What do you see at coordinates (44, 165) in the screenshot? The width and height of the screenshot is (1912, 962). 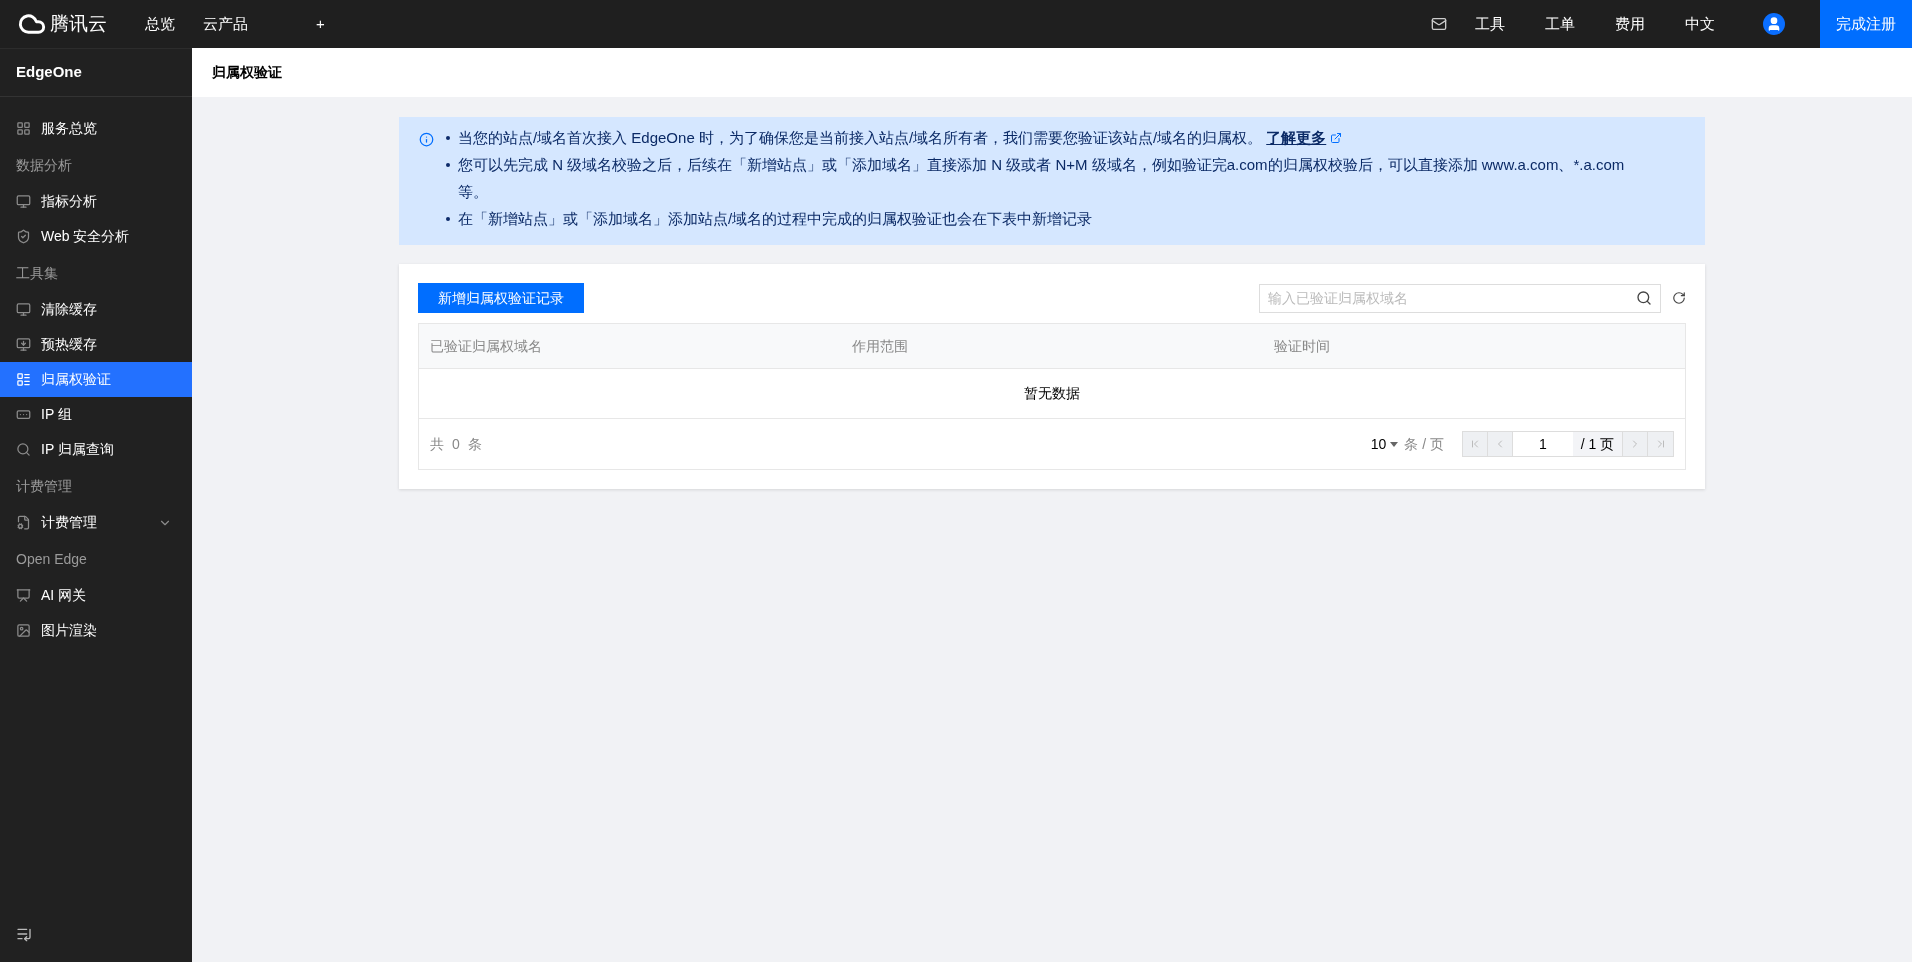 I see `sidebar-group-label: 数据分析` at bounding box center [44, 165].